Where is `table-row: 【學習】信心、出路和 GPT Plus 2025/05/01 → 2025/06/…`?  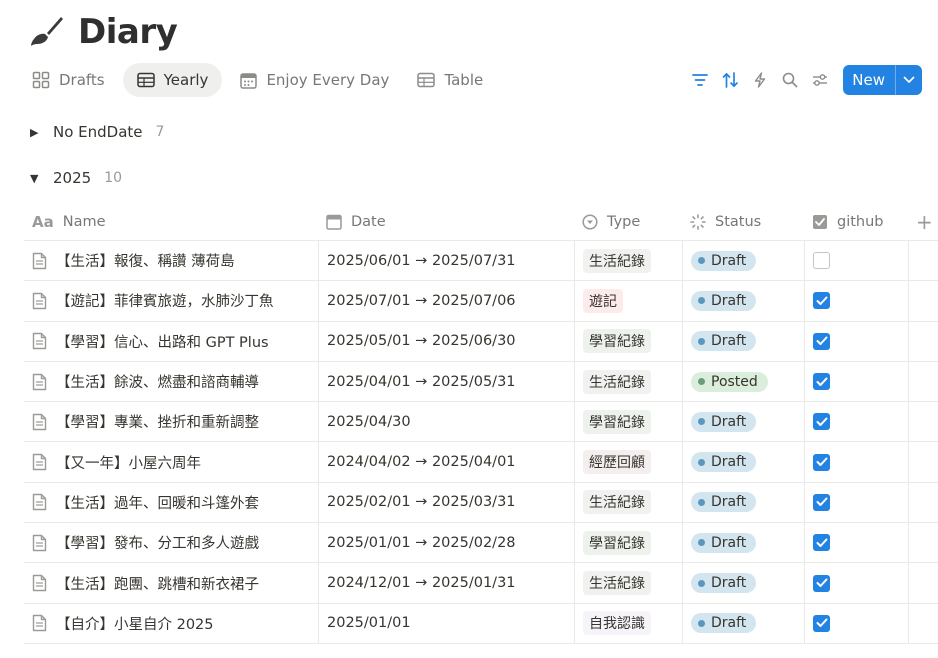 table-row: 【學習】信心、出路和 GPT Plus 2025/05/01 → 2025/06/… is located at coordinates (481, 341).